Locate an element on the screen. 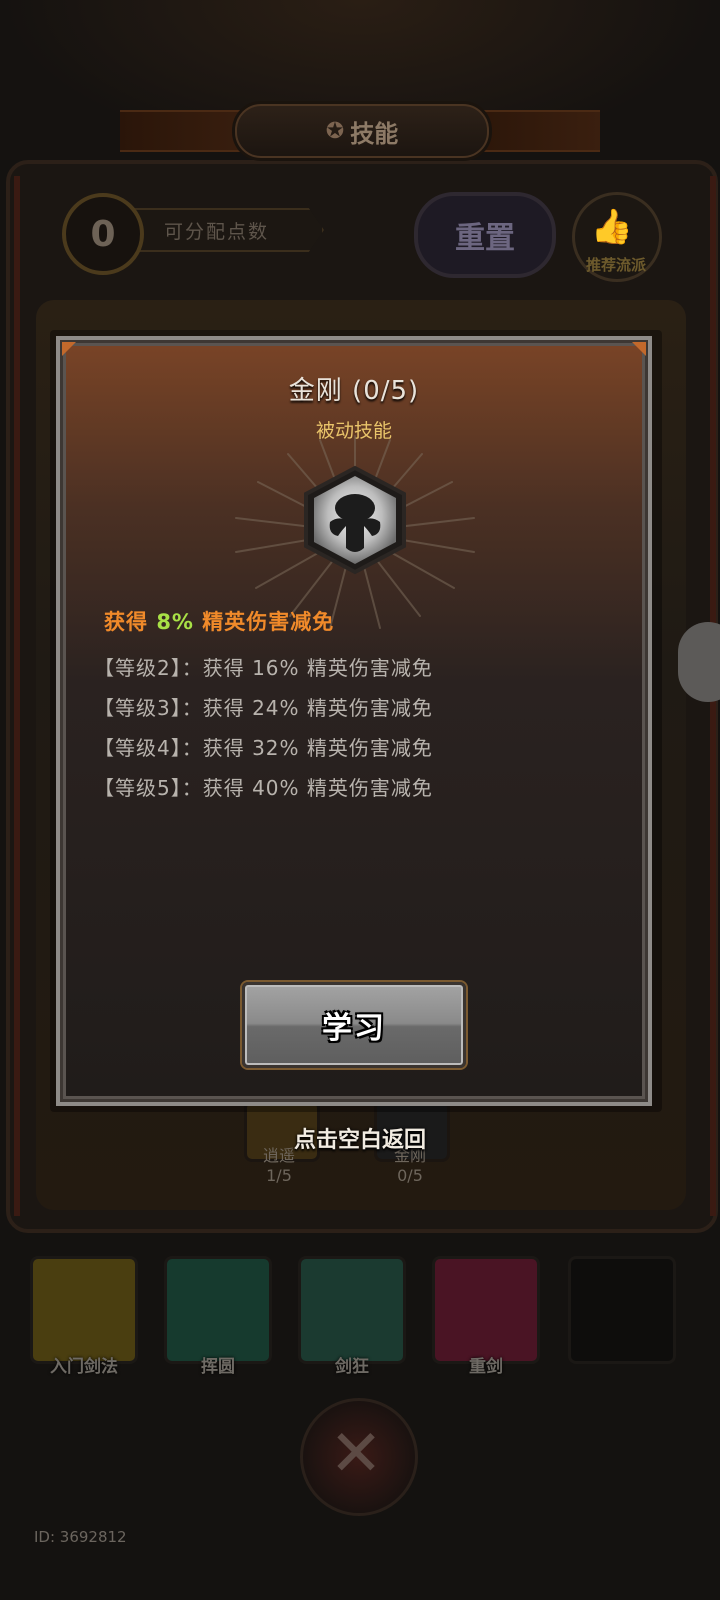  muscle-silhouette-icon is located at coordinates (355, 520).